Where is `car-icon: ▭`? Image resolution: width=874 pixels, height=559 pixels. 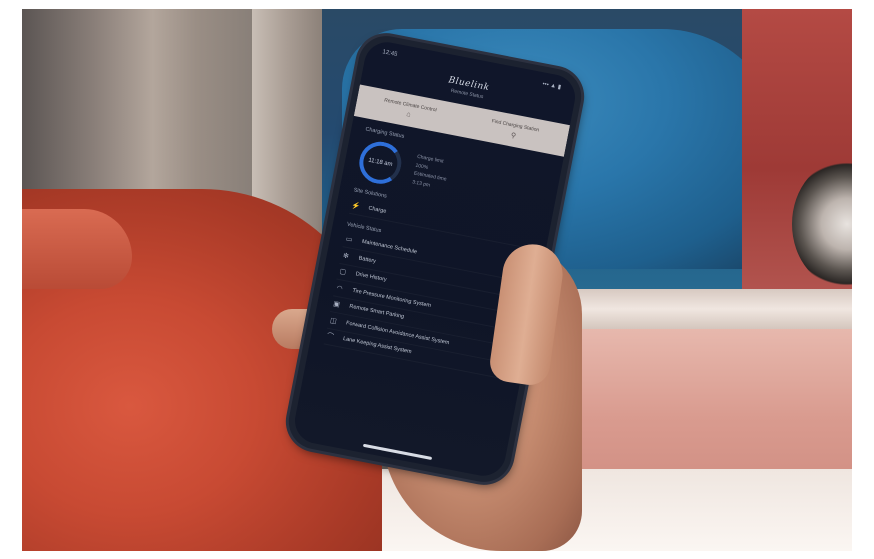
car-icon: ▭ is located at coordinates (349, 240).